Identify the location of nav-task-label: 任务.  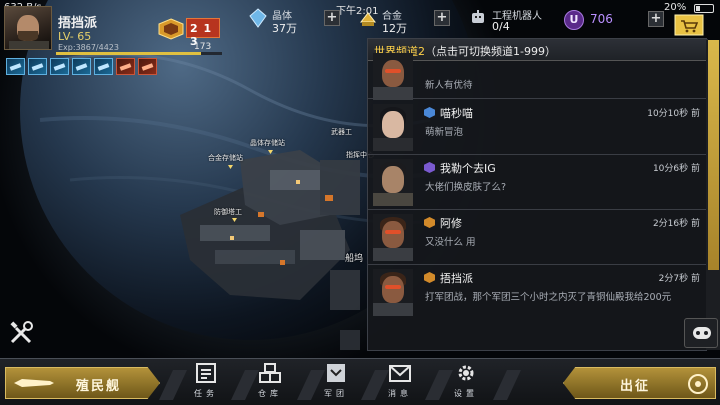
(206, 393).